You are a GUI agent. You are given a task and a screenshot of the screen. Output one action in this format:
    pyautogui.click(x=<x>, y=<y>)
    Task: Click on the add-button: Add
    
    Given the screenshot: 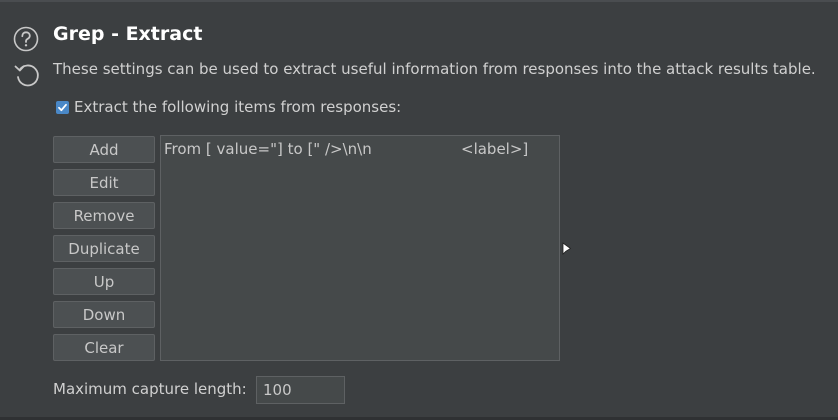 What is the action you would take?
    pyautogui.click(x=104, y=149)
    